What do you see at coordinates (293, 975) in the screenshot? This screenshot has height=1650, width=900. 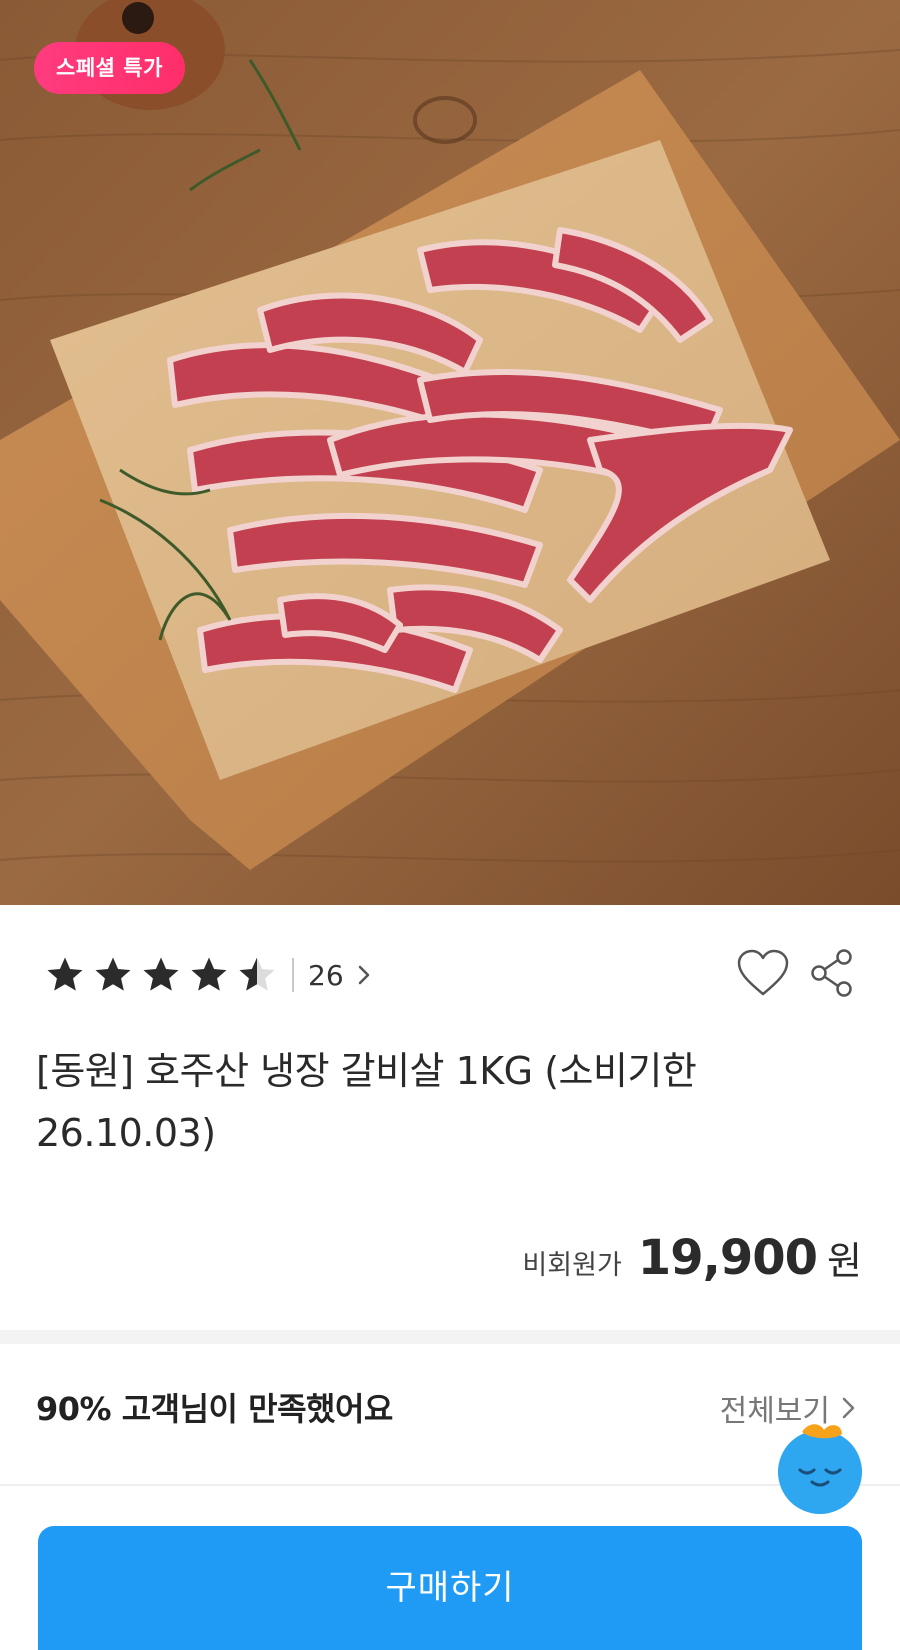 I see `rating-divider` at bounding box center [293, 975].